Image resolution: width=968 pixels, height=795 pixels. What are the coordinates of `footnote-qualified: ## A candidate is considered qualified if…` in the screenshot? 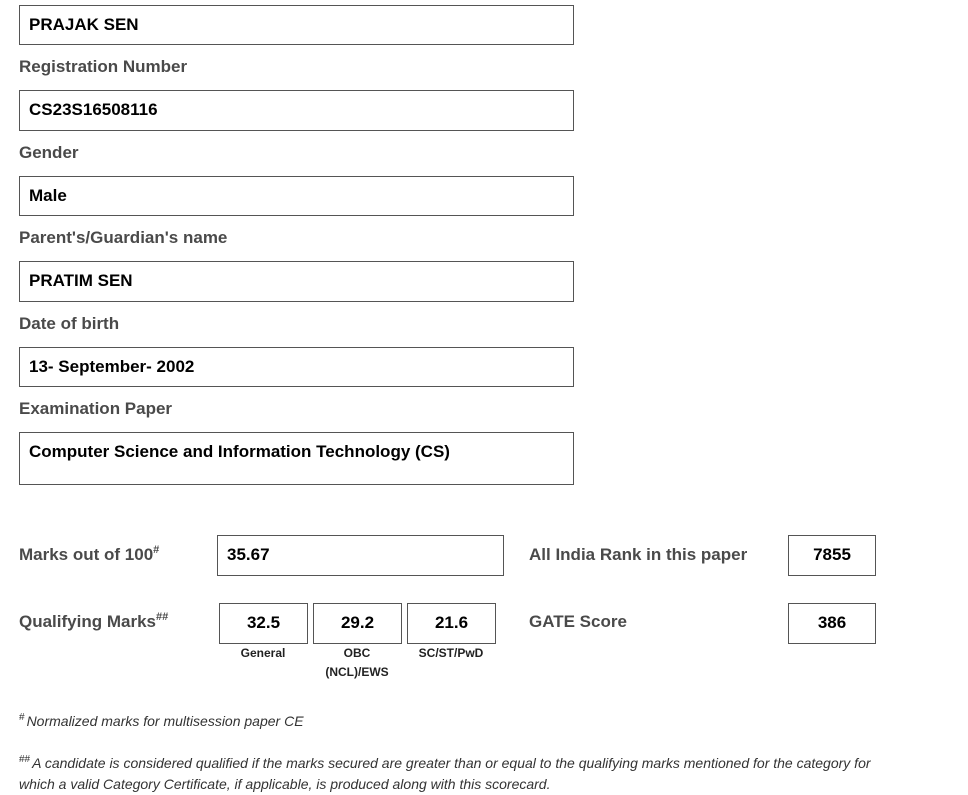 It's located at (445, 773).